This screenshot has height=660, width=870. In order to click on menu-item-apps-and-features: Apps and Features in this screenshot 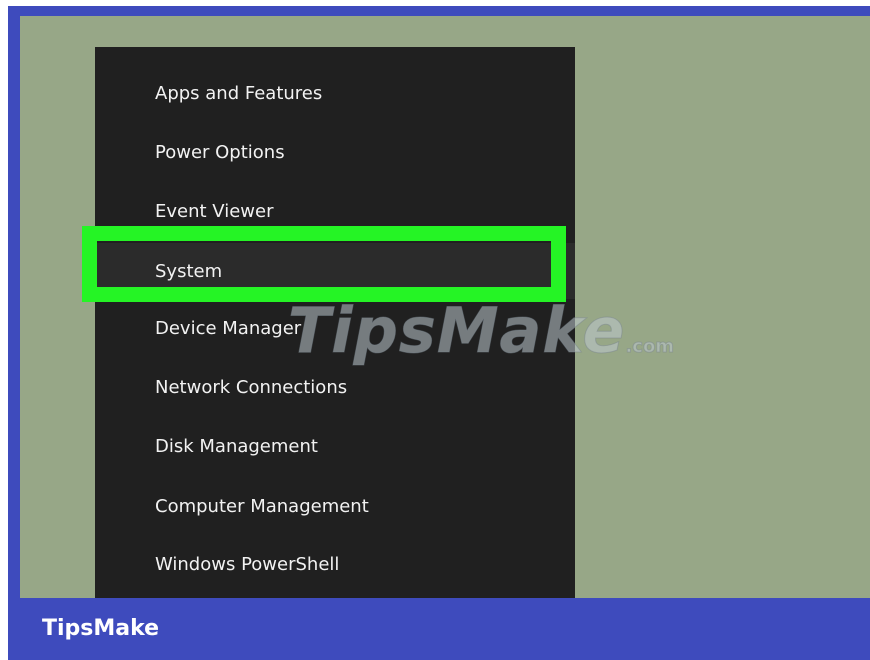, I will do `click(335, 93)`.